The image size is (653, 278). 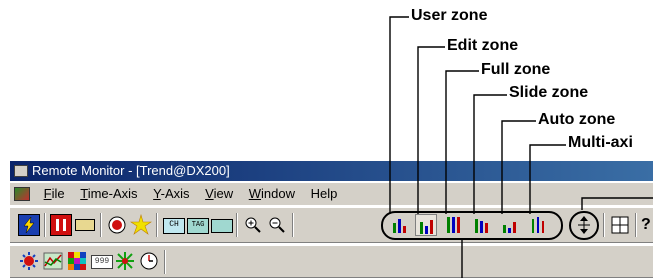 What do you see at coordinates (431, 130) in the screenshot?
I see `leader-edit-zone` at bounding box center [431, 130].